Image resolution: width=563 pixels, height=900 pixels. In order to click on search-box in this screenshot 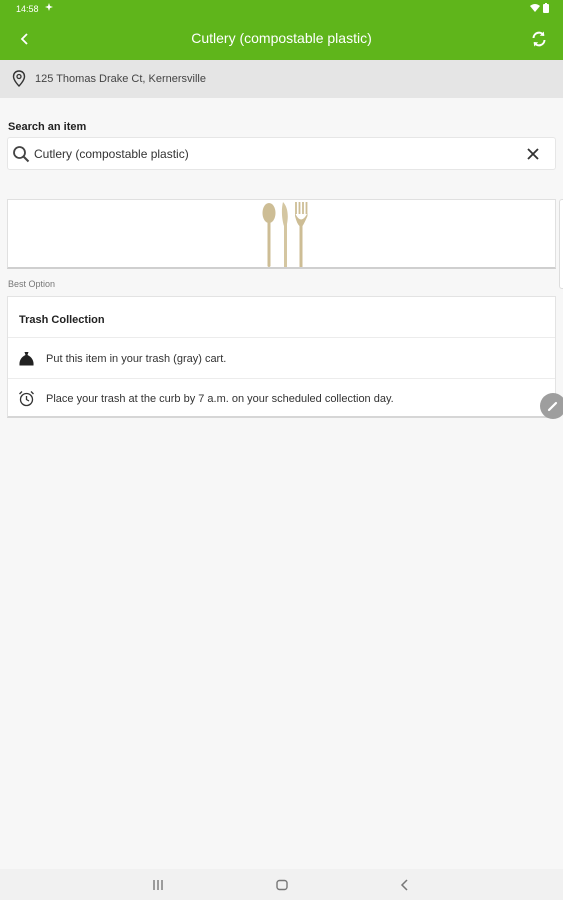, I will do `click(281, 153)`.